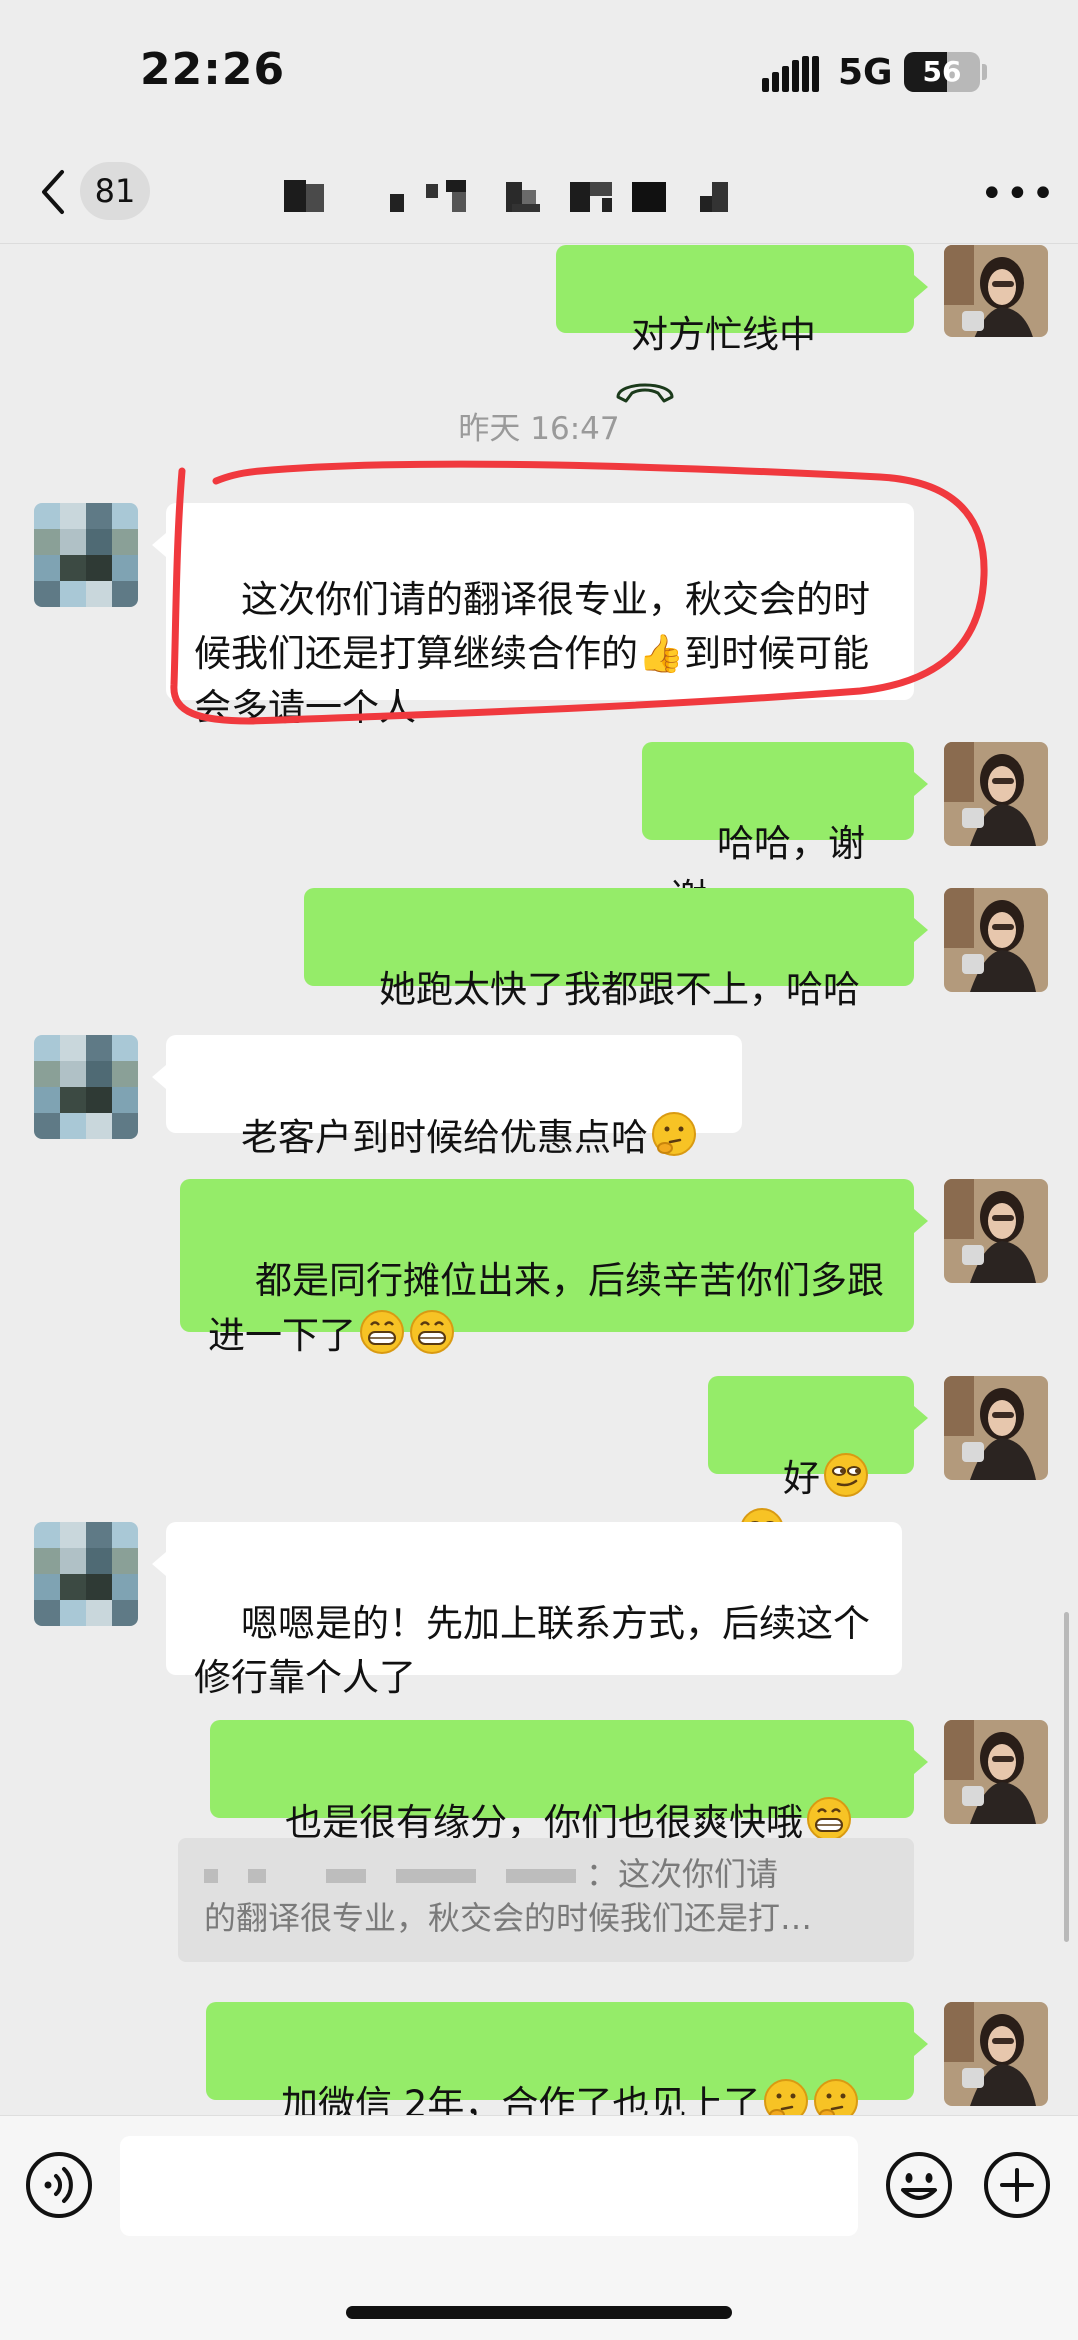  I want to click on message-bubble-in: 嗯嗯是的！先加上联系方式，后续这个修行靠个人了, so click(527, 1610).